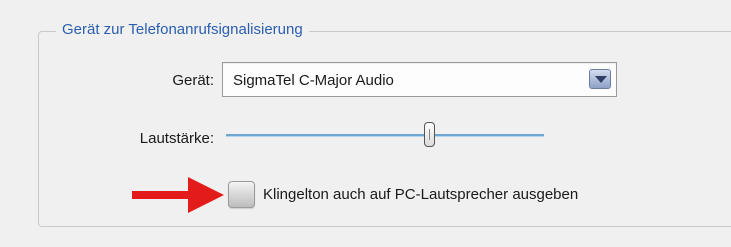  Describe the element at coordinates (419, 79) in the screenshot. I see `device-combobox: SigmaTel C-Major Audio` at that location.